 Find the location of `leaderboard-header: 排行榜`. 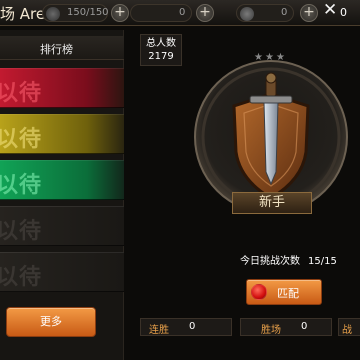

leaderboard-header: 排行榜 is located at coordinates (62, 48).